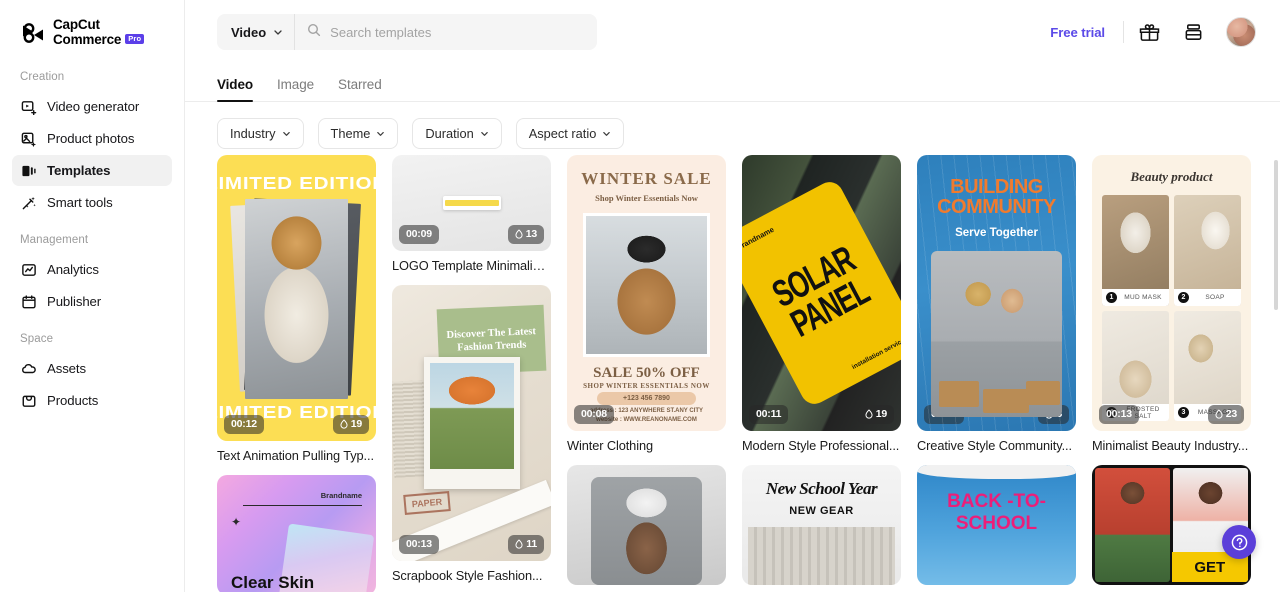 The height and width of the screenshot is (592, 1280). What do you see at coordinates (821, 488) in the screenshot?
I see `thumb-headline: New School Year` at bounding box center [821, 488].